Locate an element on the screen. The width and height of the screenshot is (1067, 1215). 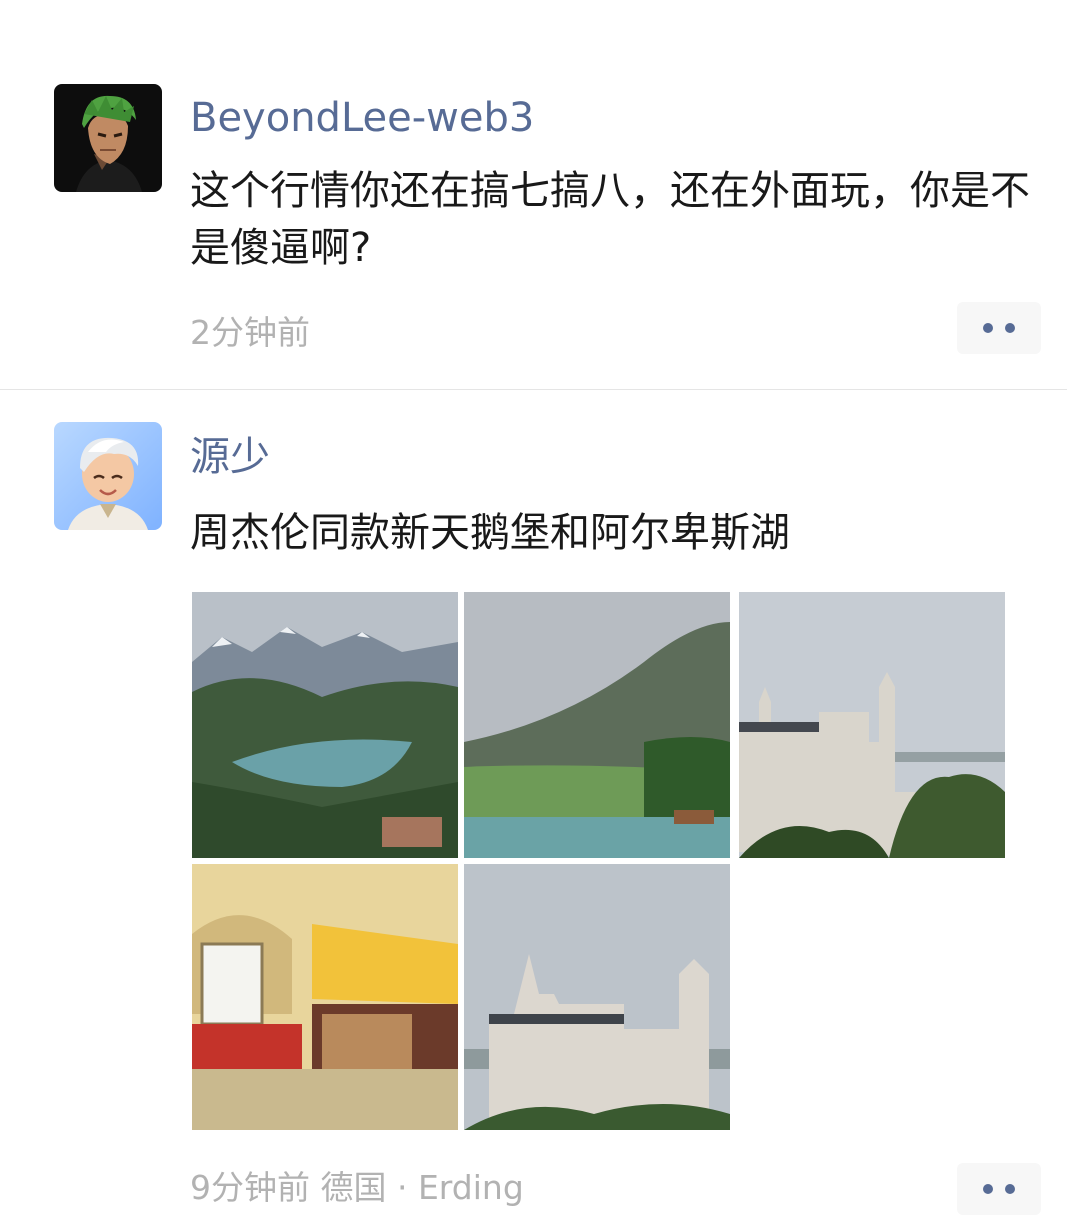
timestamp: 9分钟前 德国 · Erding is located at coordinates (357, 1187).